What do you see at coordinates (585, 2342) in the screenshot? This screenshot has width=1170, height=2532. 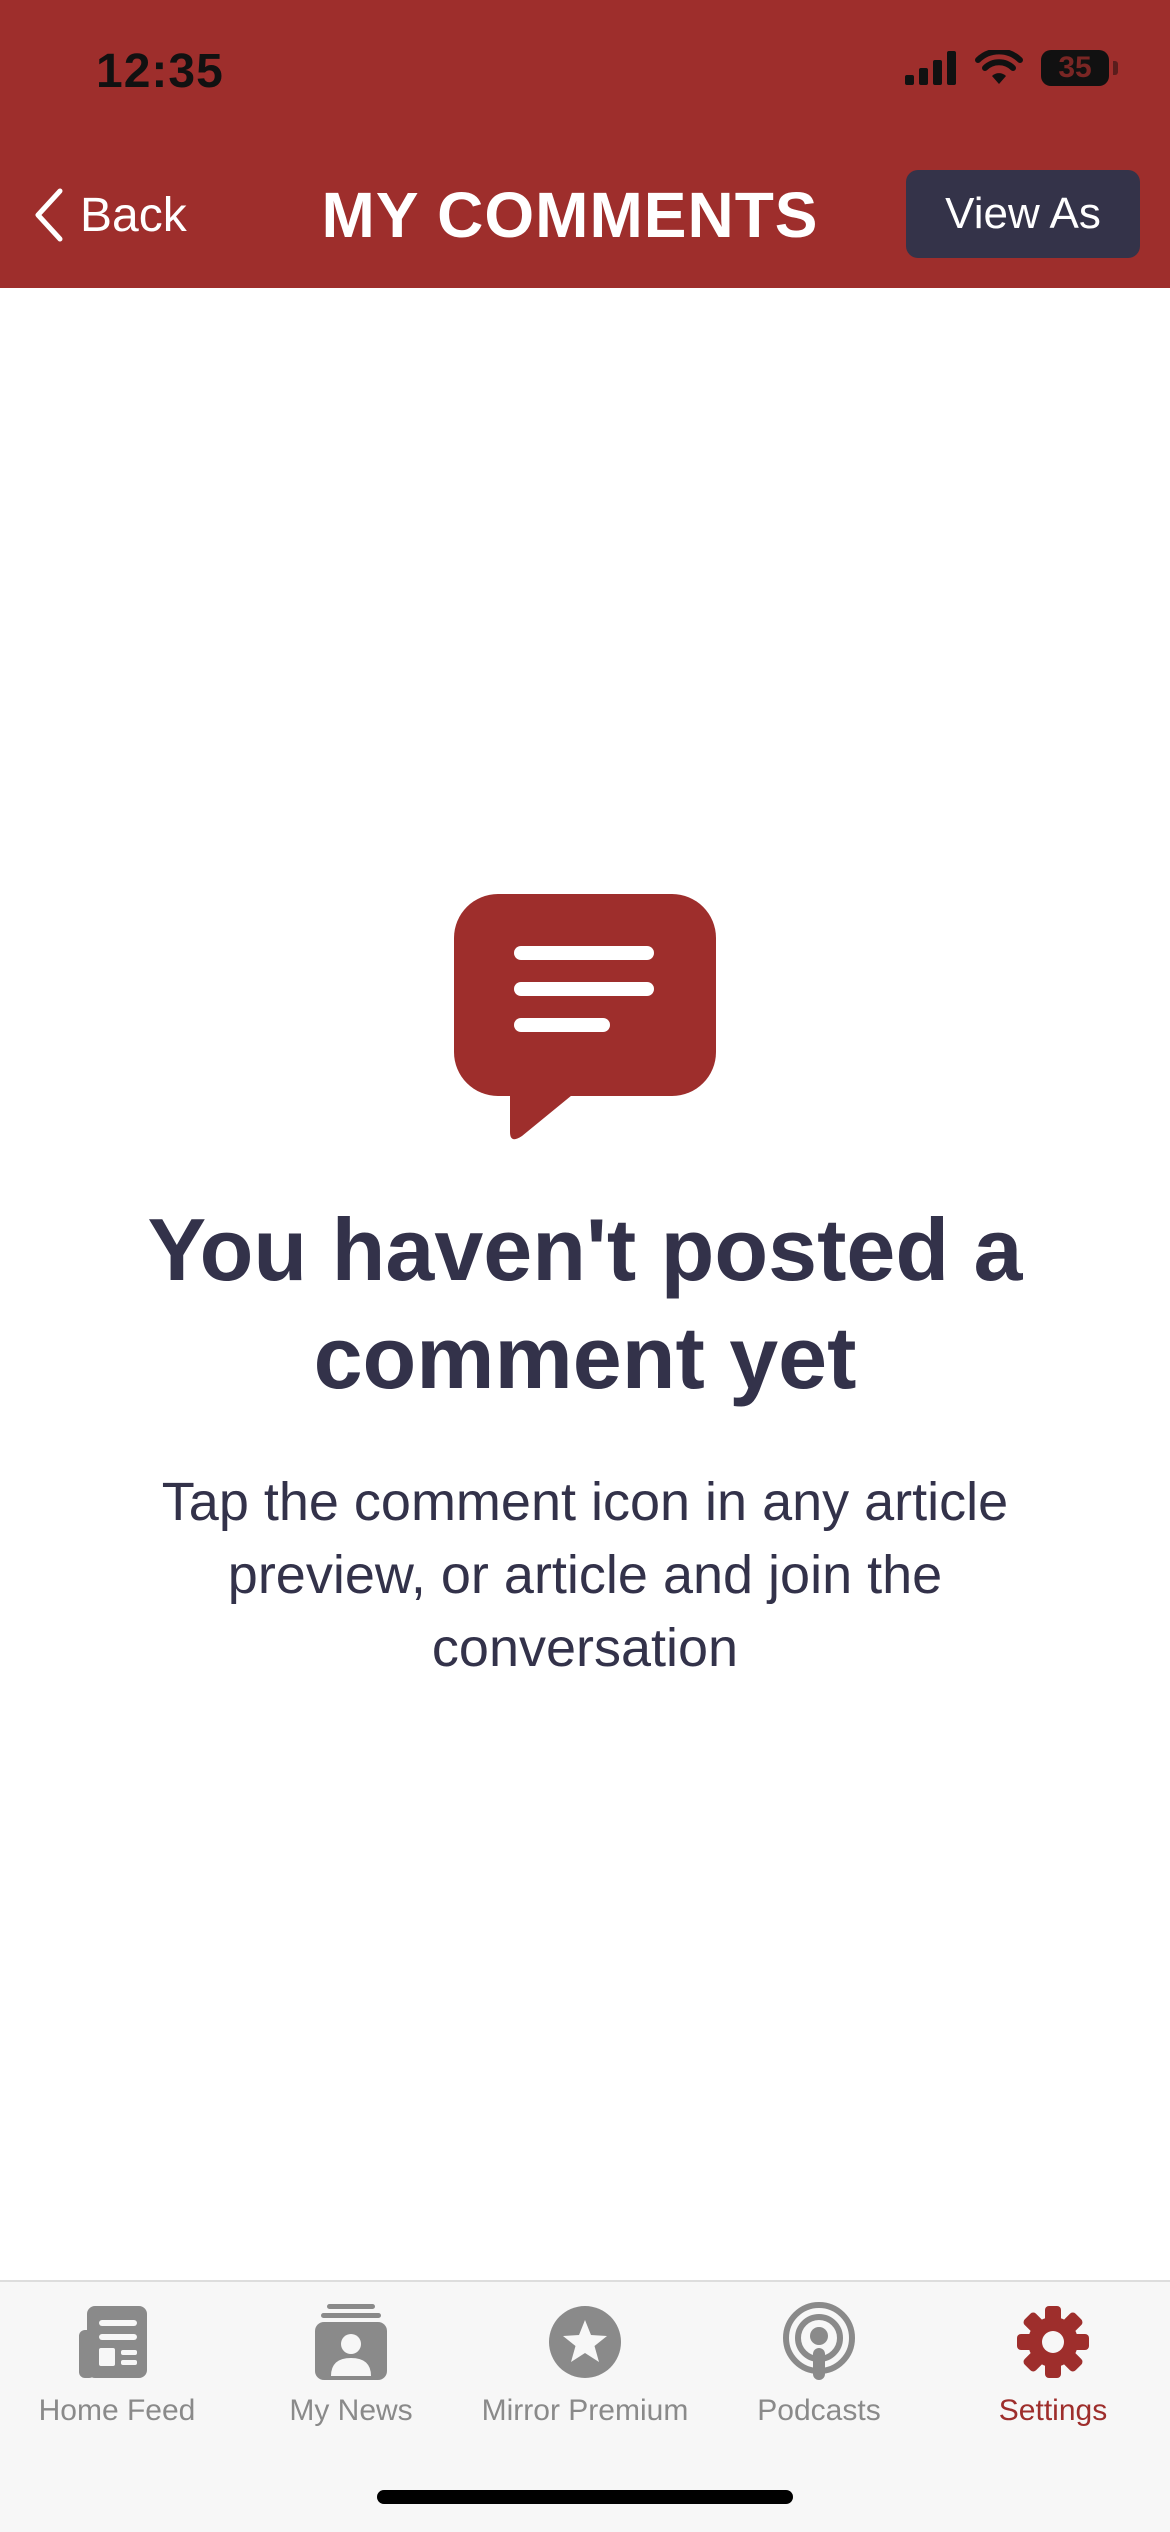 I see `star-circle-icon` at bounding box center [585, 2342].